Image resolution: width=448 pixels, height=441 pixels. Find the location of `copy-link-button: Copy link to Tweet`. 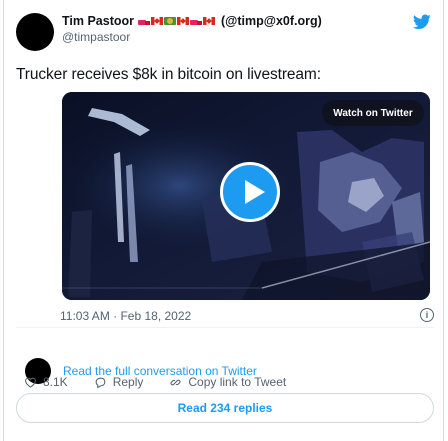

copy-link-button: Copy link to Tweet is located at coordinates (227, 382).